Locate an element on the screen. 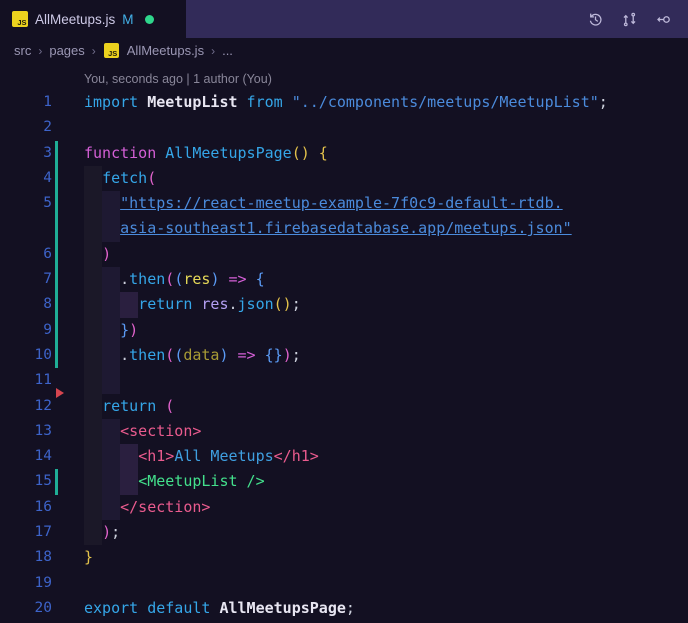  code-text: }) is located at coordinates (129, 329).